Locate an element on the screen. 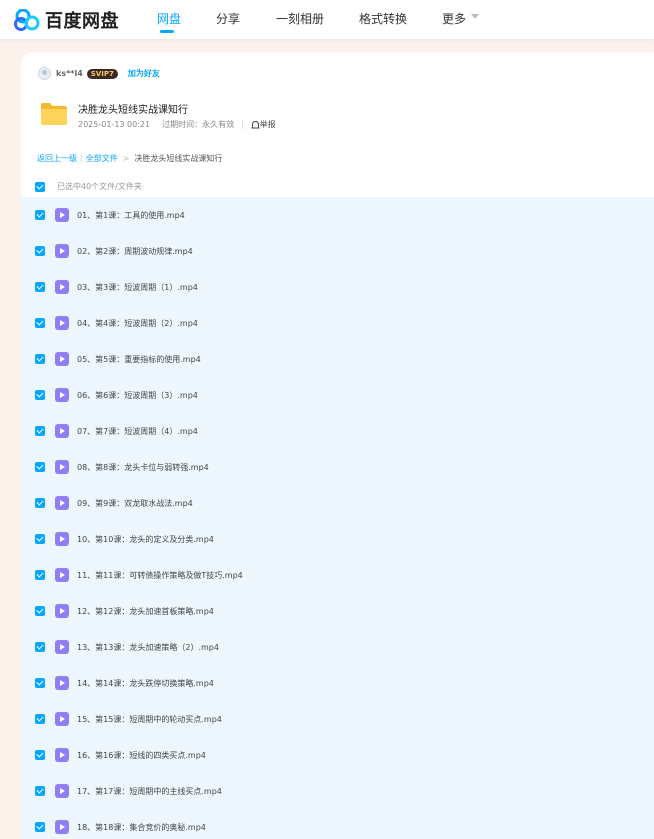 The height and width of the screenshot is (839, 654). file-name: 16、第16课：短线的四类买点.mp4 is located at coordinates (141, 755).